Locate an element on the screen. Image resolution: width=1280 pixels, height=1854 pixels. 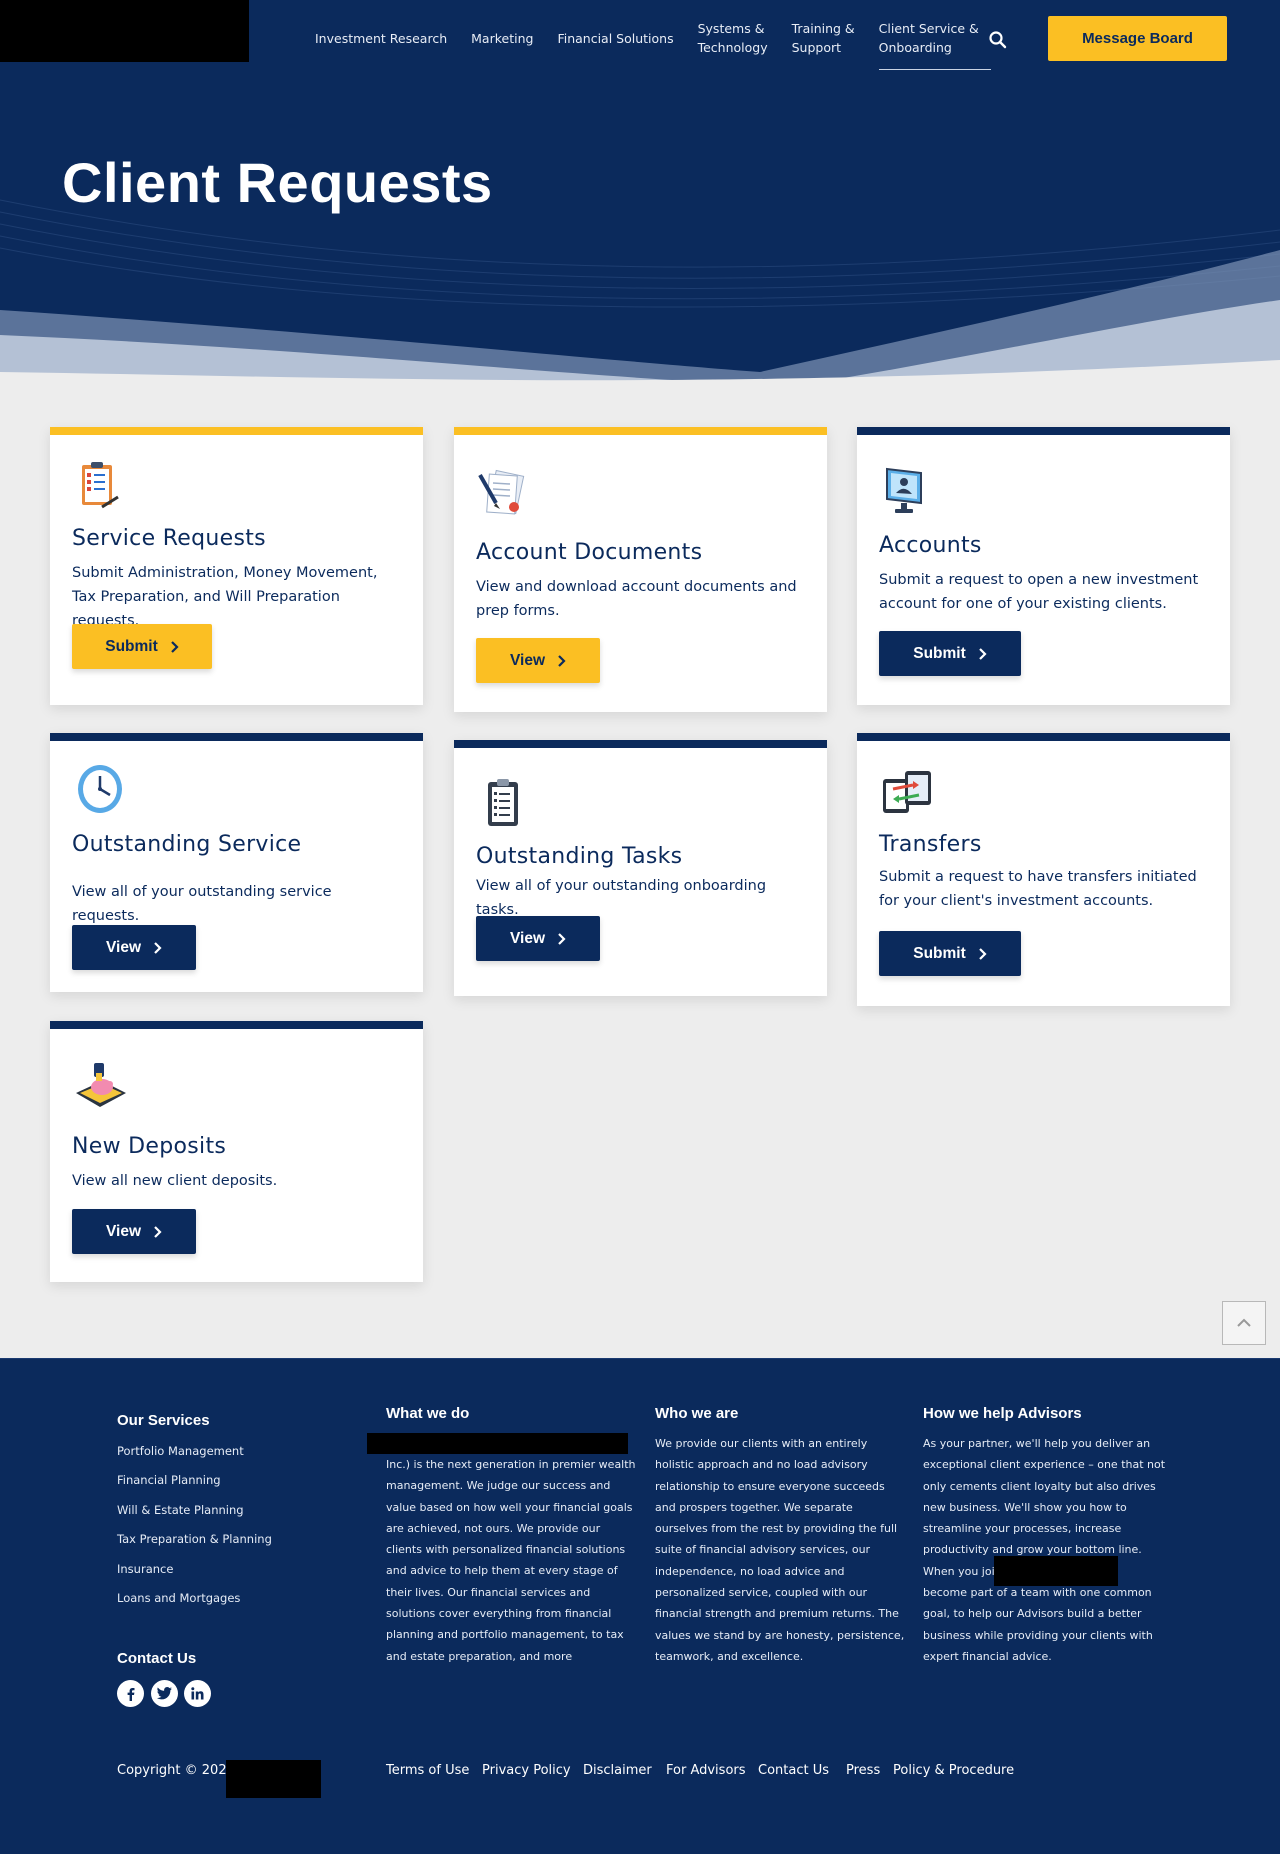
card-title: Service Requests is located at coordinates (169, 538).